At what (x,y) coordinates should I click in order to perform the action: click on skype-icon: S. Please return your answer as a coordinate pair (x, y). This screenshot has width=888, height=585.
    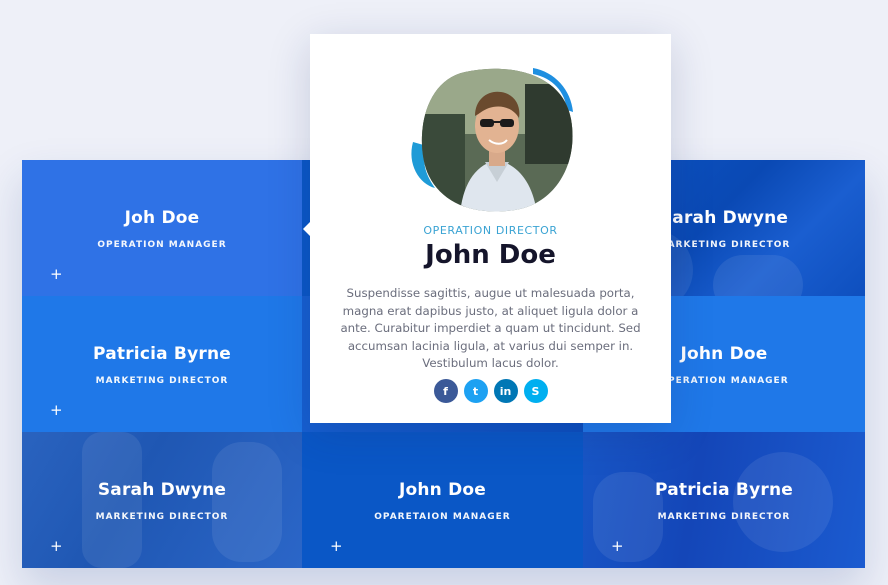
    Looking at the image, I should click on (535, 391).